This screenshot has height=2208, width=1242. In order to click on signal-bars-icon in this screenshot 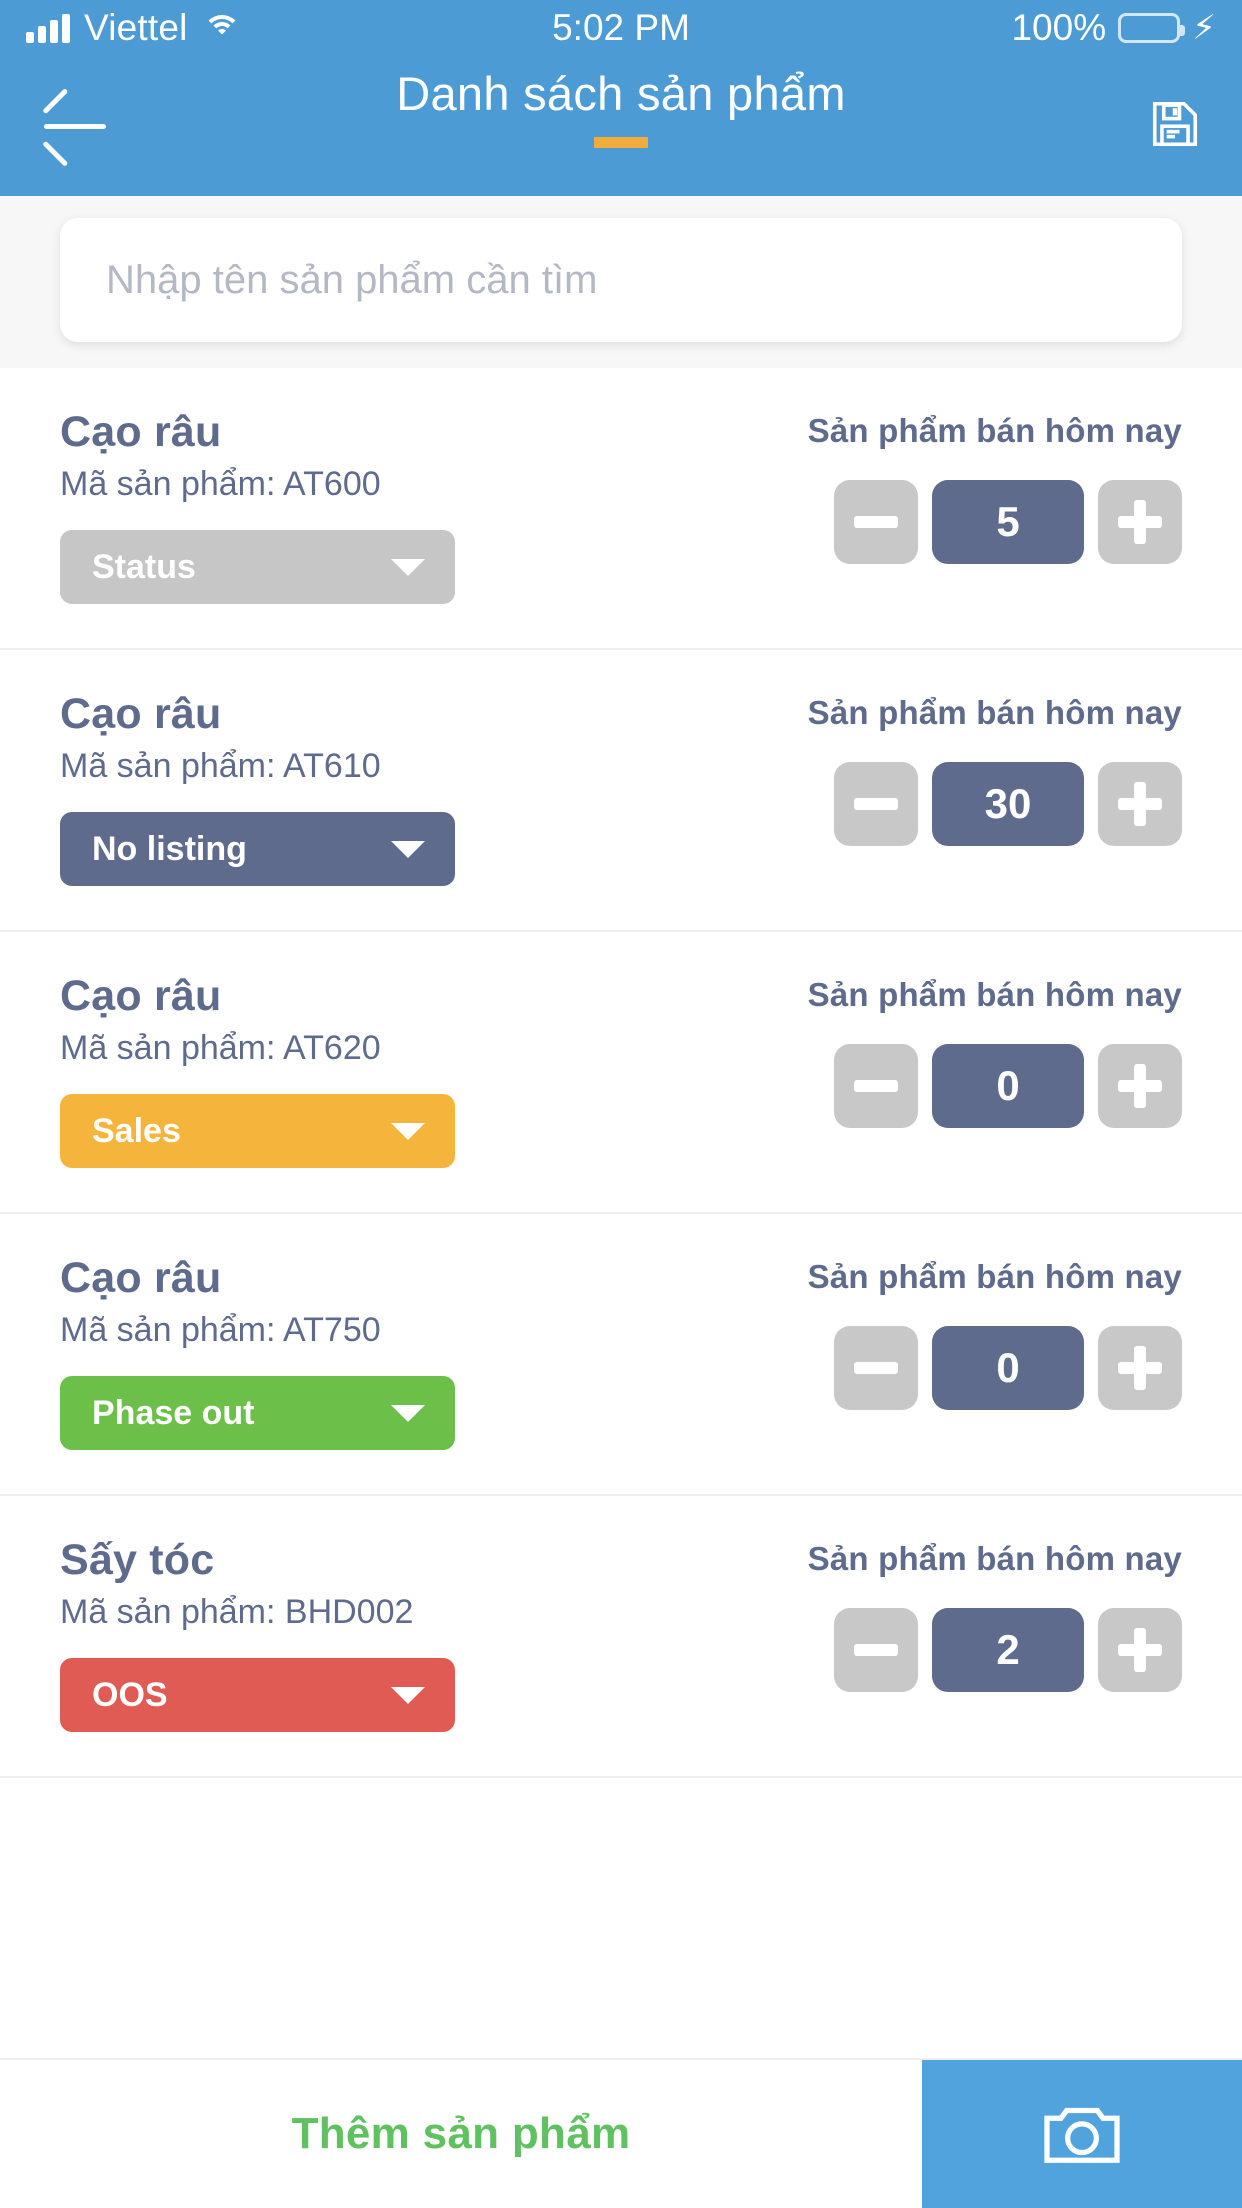, I will do `click(48, 28)`.